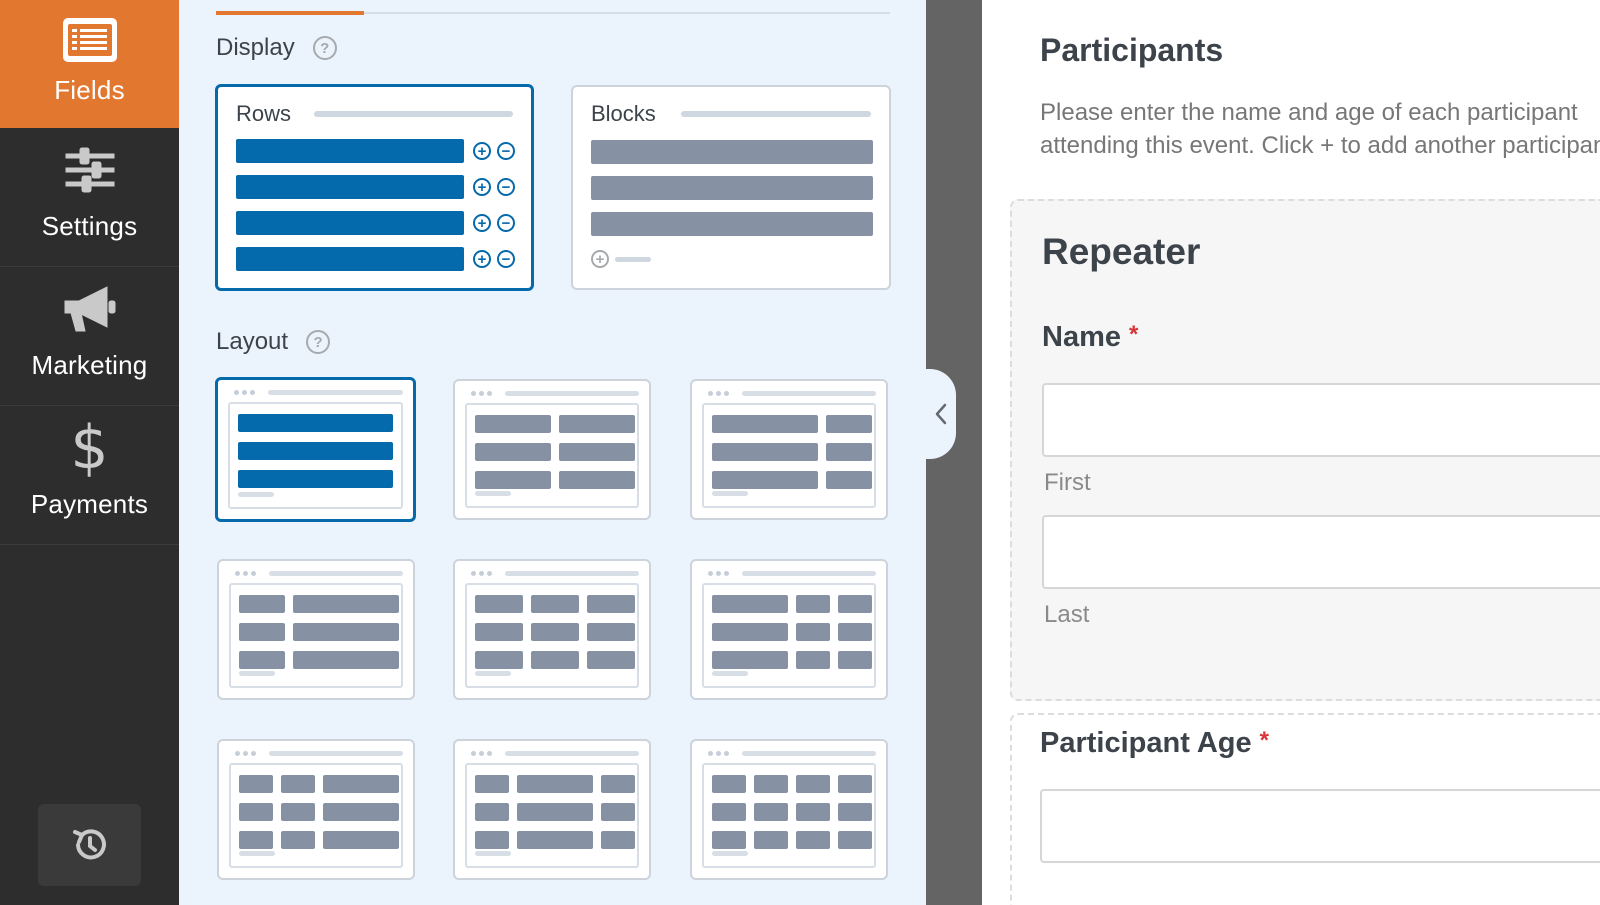 This screenshot has width=1600, height=905. What do you see at coordinates (89, 197) in the screenshot?
I see `nav-item-settings: Settings` at bounding box center [89, 197].